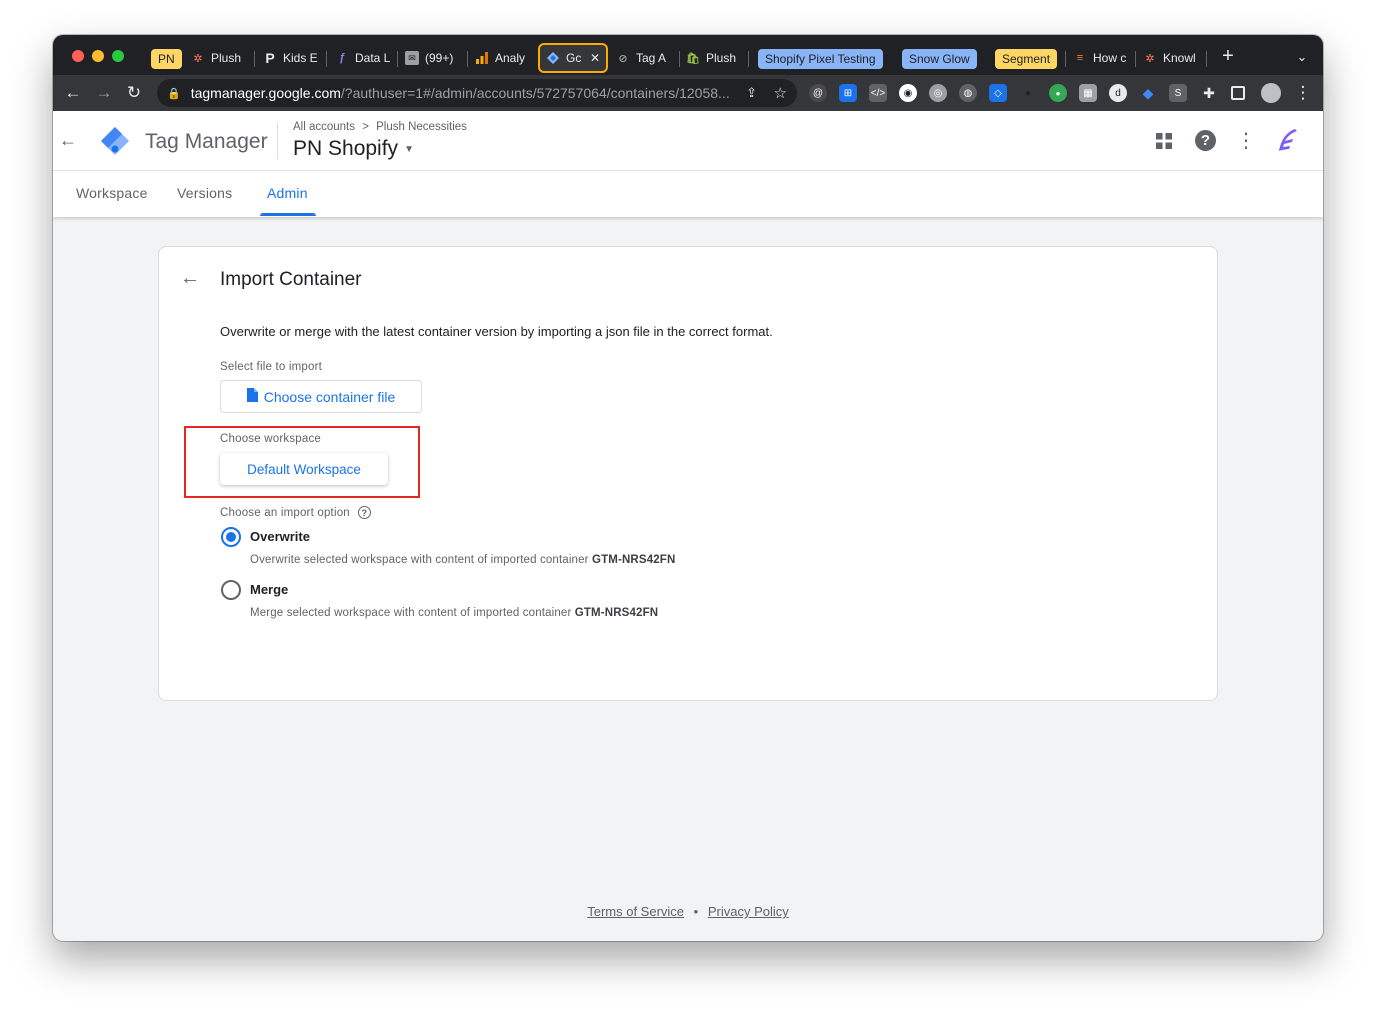 The image size is (1376, 1011). What do you see at coordinates (688, 194) in the screenshot?
I see `gtm-nav-tabs: Workspace Versions Admin` at bounding box center [688, 194].